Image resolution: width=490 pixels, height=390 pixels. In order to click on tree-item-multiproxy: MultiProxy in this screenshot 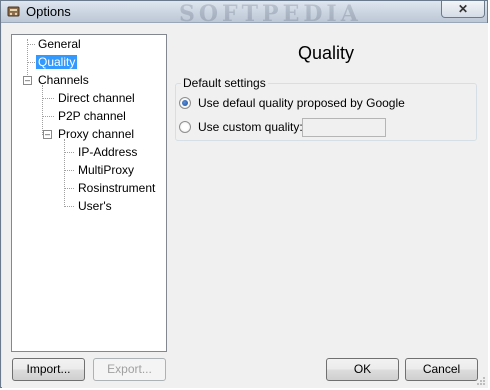, I will do `click(106, 170)`.